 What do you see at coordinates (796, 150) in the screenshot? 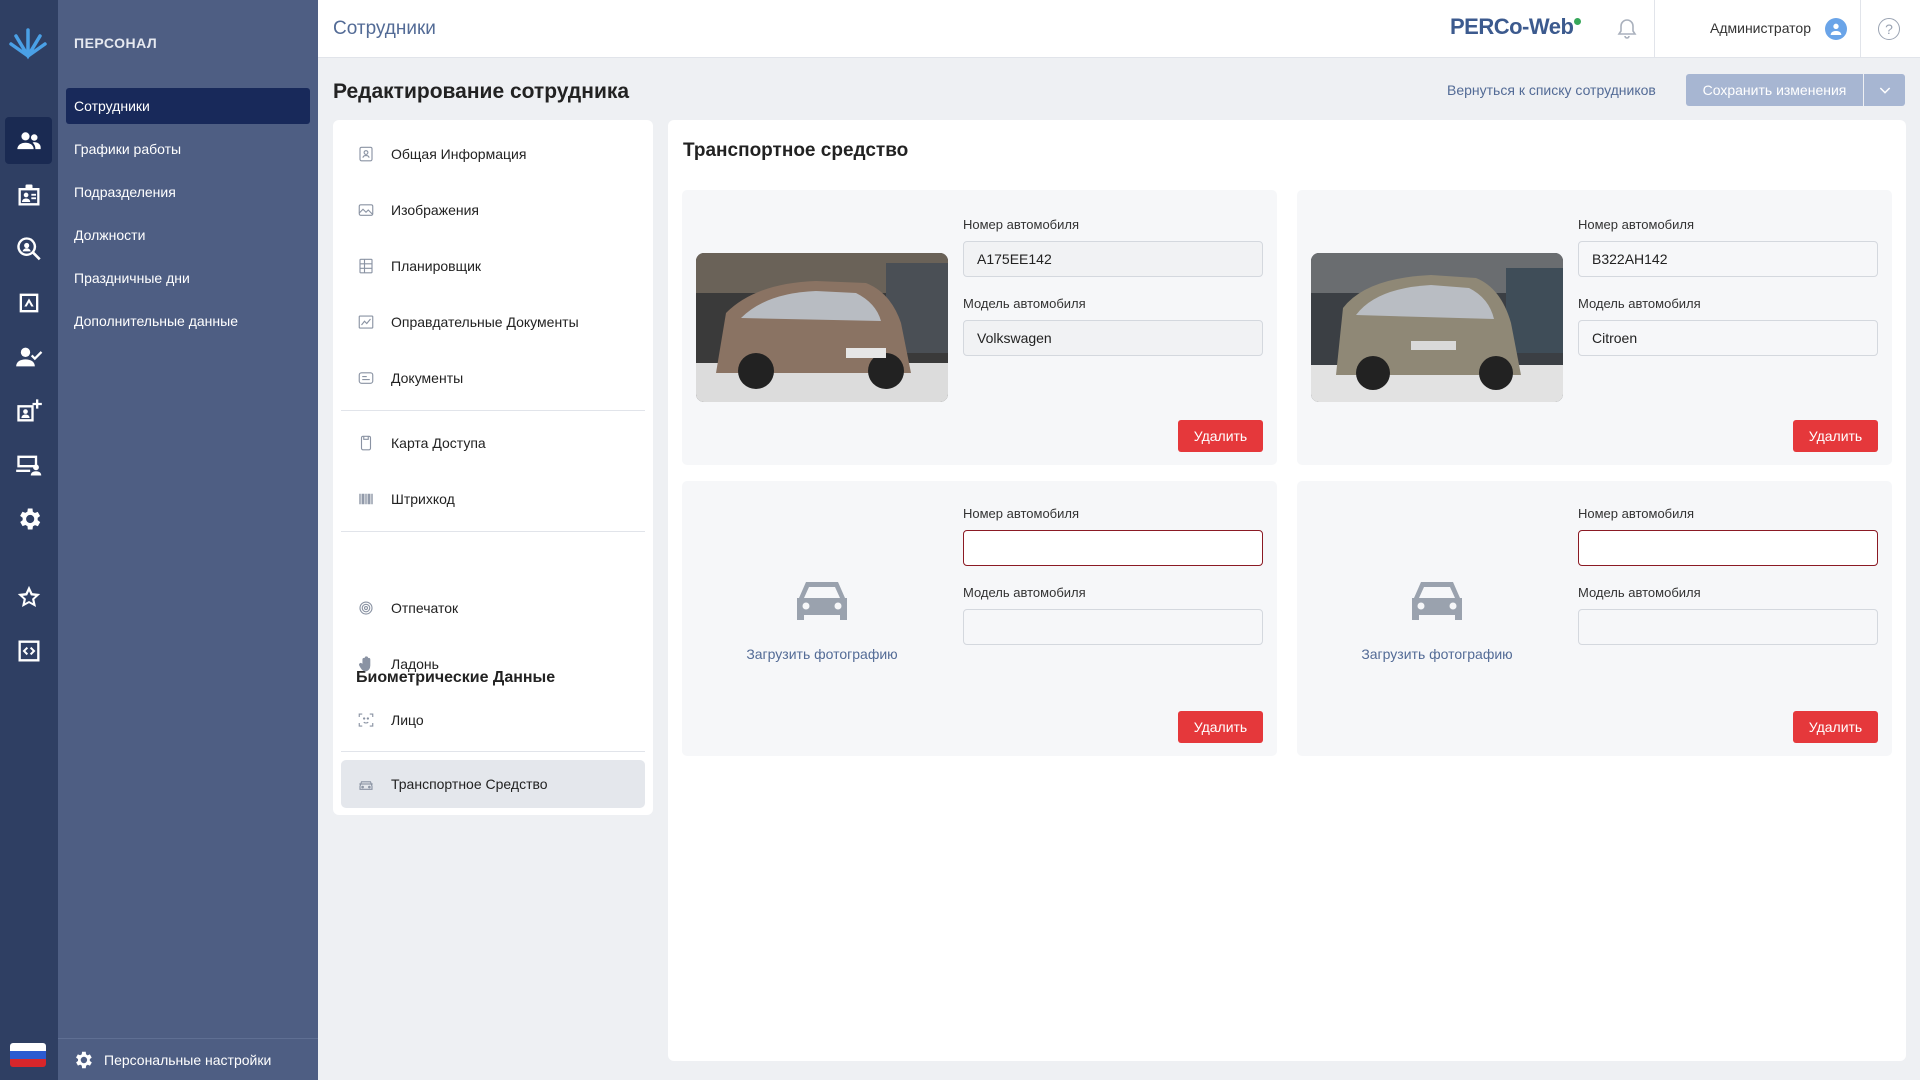
I see `content-title: Транспортное средство` at bounding box center [796, 150].